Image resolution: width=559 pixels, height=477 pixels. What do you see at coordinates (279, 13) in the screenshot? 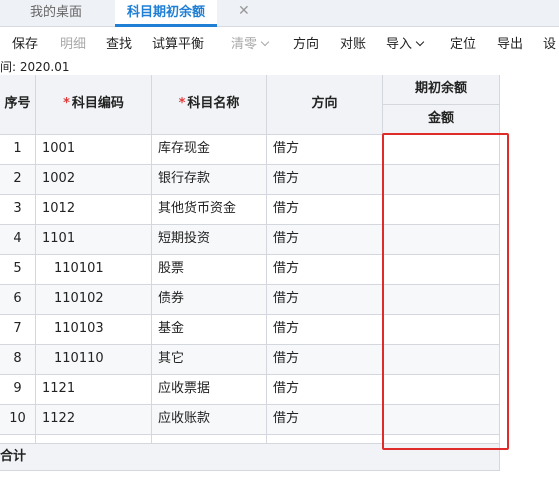
I see `tab-bar: 我的桌面 科目期初余额 ✕` at bounding box center [279, 13].